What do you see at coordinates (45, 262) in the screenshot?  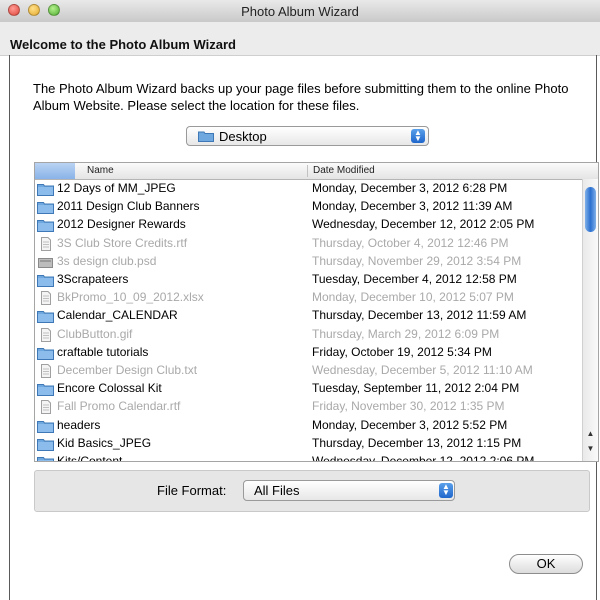 I see `psd-file-icon` at bounding box center [45, 262].